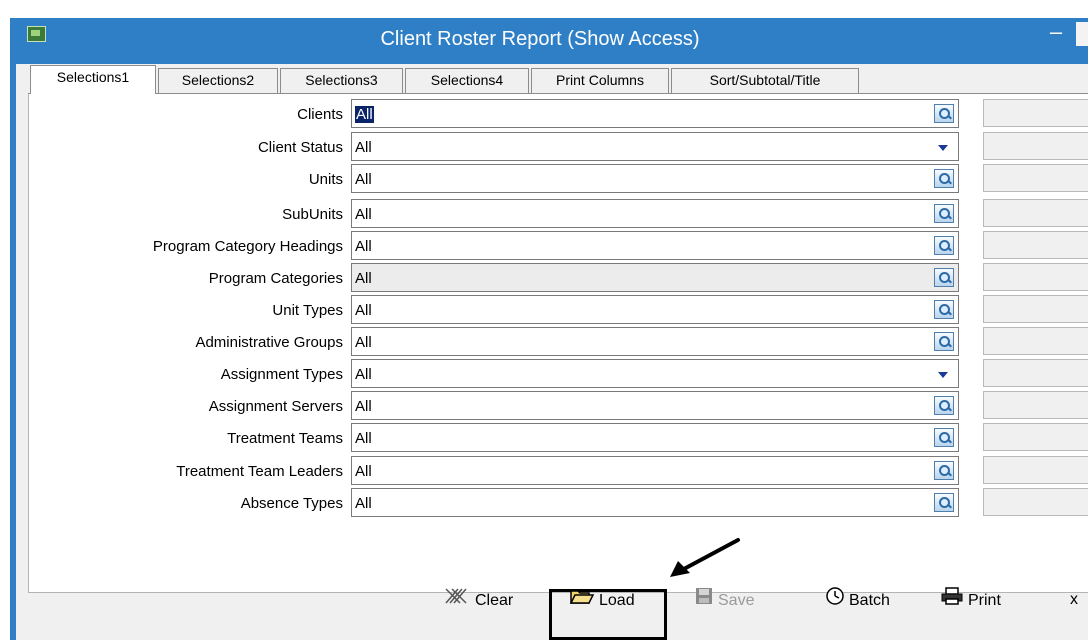 This screenshot has height=640, width=1088. What do you see at coordinates (363, 246) in the screenshot?
I see `program-category-headings-value: All` at bounding box center [363, 246].